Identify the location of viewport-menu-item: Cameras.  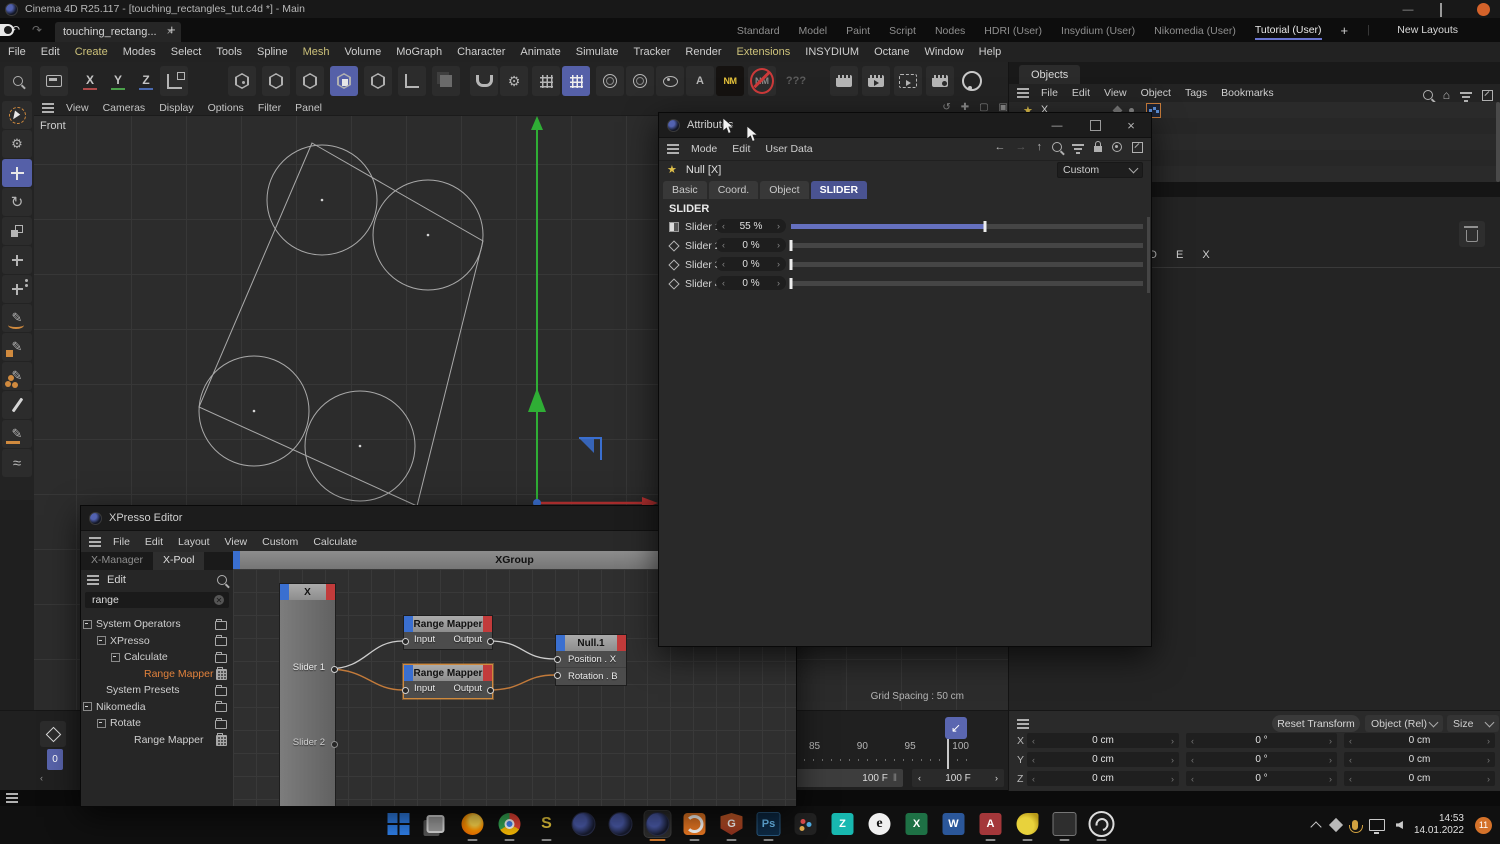
(124, 108).